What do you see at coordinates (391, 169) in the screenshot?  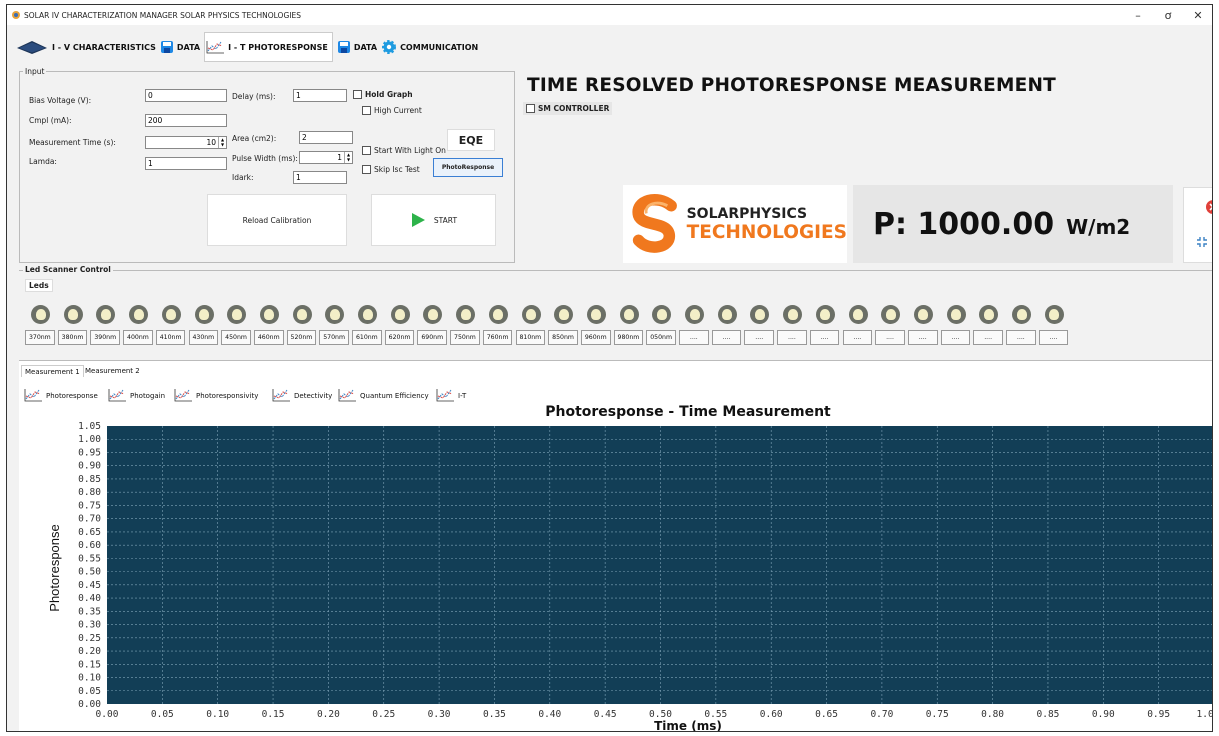 I see `skip-isc-checkbox: Skip Isc Test` at bounding box center [391, 169].